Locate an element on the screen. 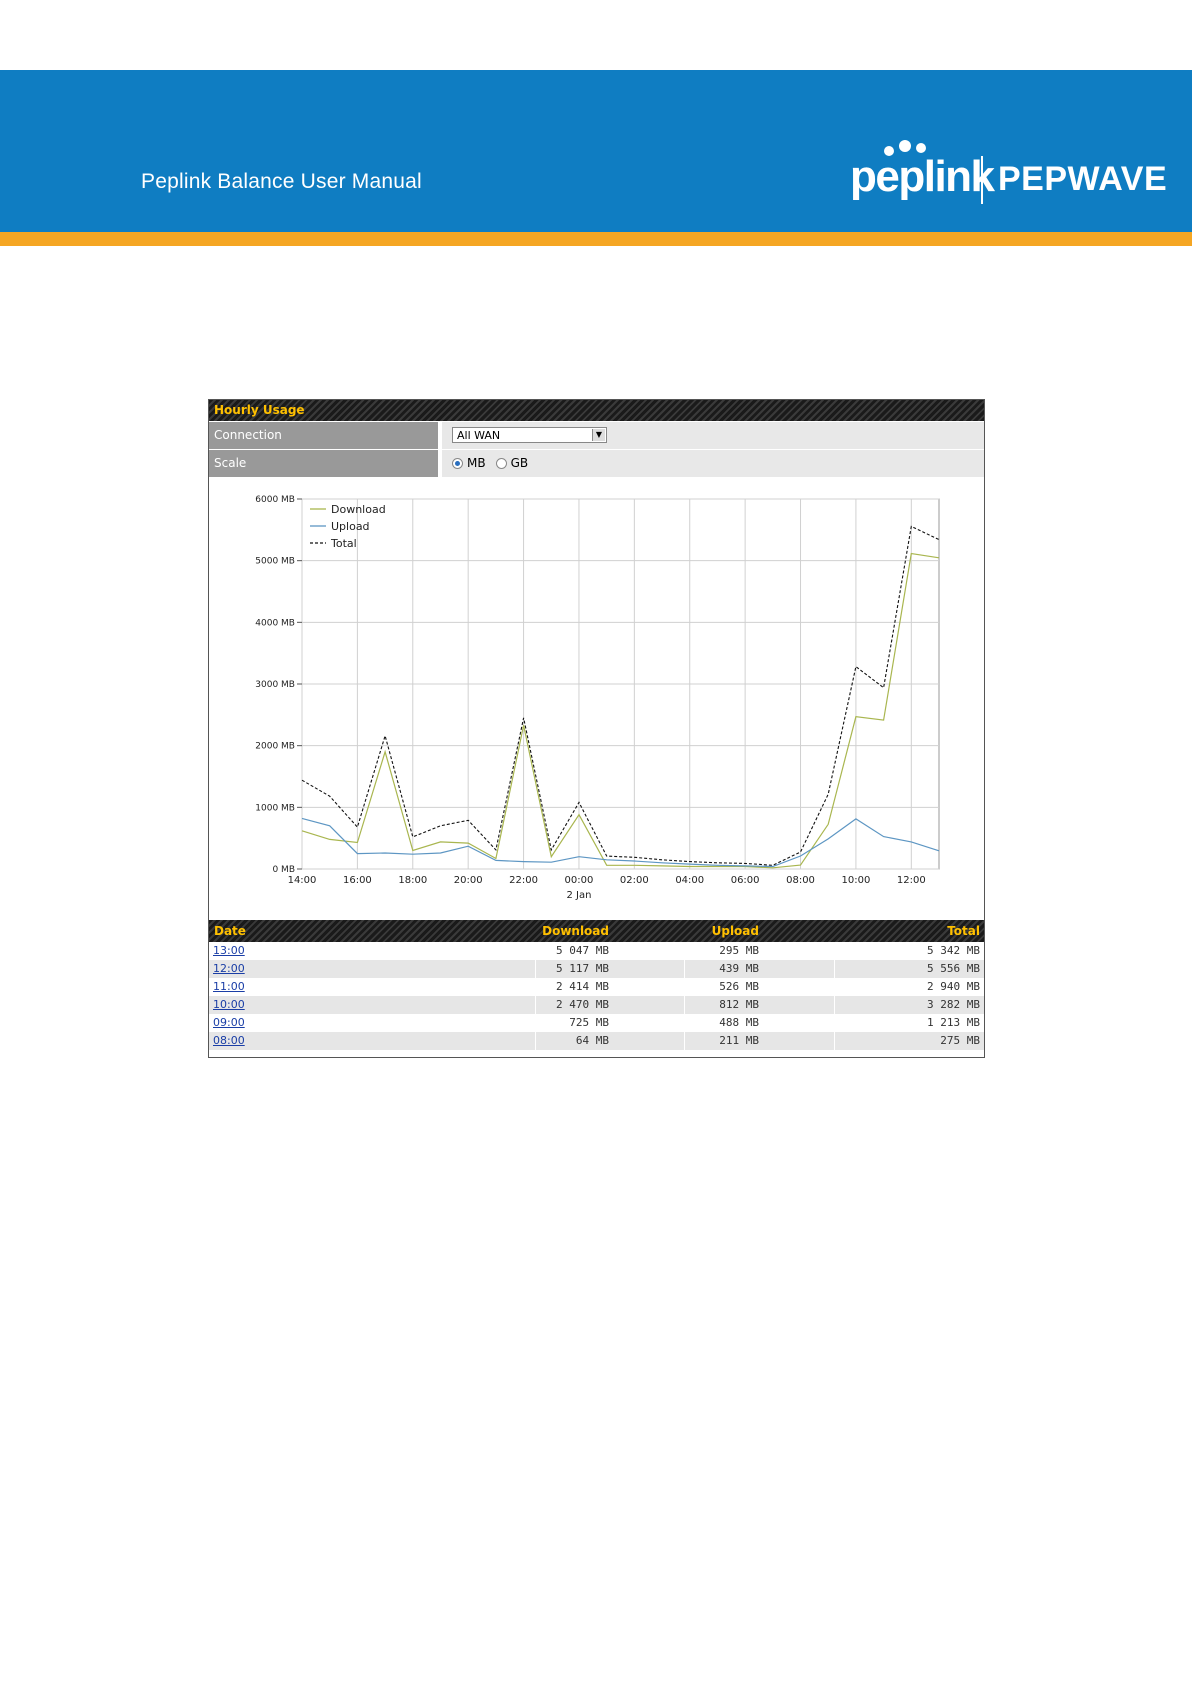 The image size is (1192, 1685). x-tick-label: 14:00 is located at coordinates (302, 880).